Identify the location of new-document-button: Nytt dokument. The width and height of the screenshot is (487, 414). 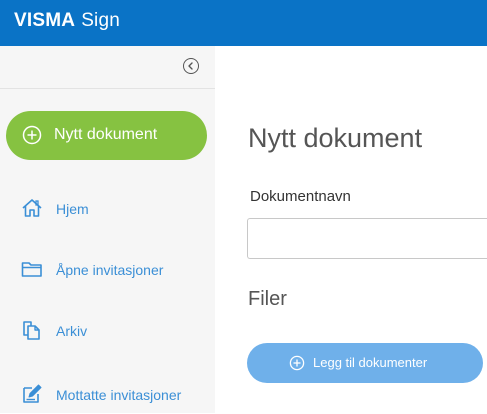
(106, 135).